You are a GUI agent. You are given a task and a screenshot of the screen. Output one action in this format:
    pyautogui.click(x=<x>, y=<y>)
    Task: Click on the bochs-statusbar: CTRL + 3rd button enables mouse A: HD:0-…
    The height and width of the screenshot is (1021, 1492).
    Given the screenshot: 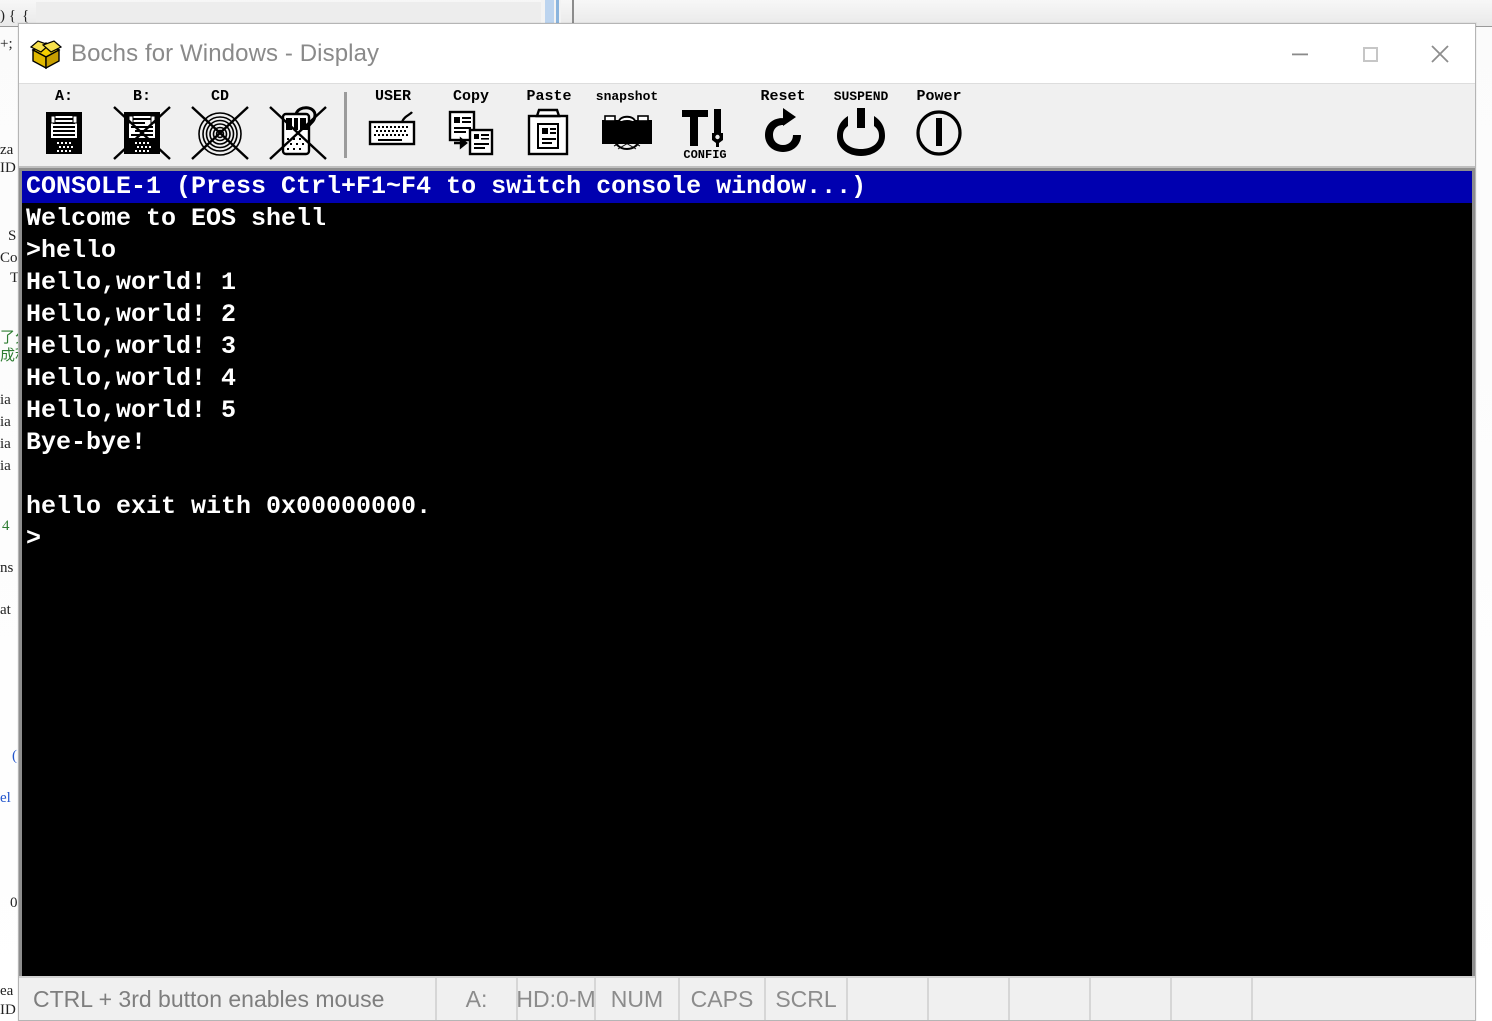 What is the action you would take?
    pyautogui.click(x=747, y=998)
    